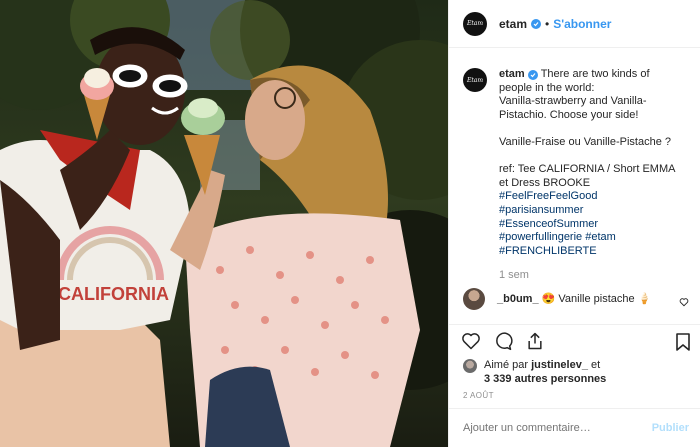 Image resolution: width=700 pixels, height=447 pixels. Describe the element at coordinates (596, 365) in the screenshot. I see `likes-conjunction: et` at that location.